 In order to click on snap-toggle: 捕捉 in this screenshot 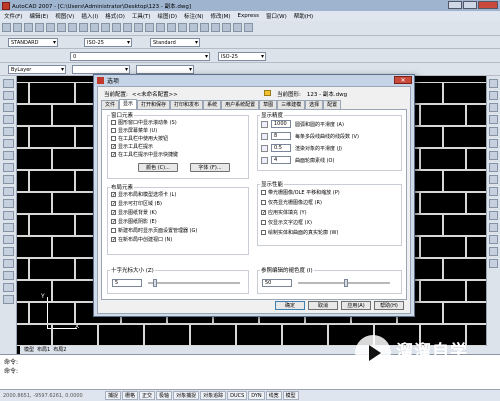, I will do `click(113, 395)`.